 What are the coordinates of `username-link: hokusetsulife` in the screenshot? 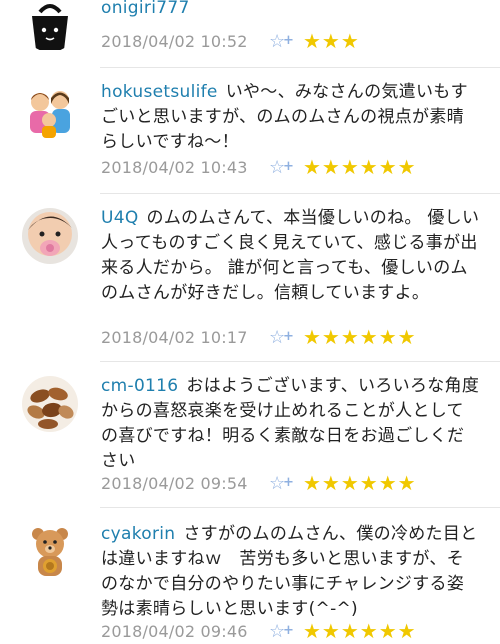 It's located at (159, 92).